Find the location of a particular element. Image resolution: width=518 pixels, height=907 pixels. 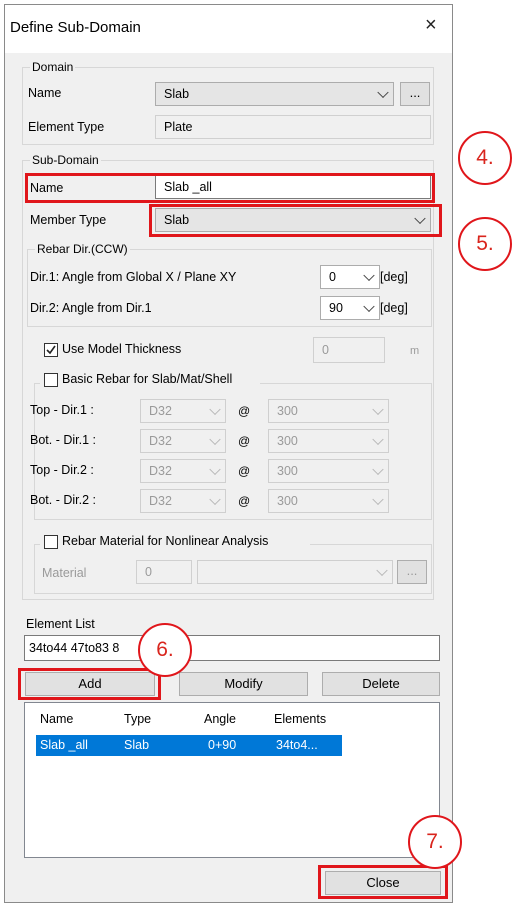

use-model-thickness-checkbox is located at coordinates (51, 350).